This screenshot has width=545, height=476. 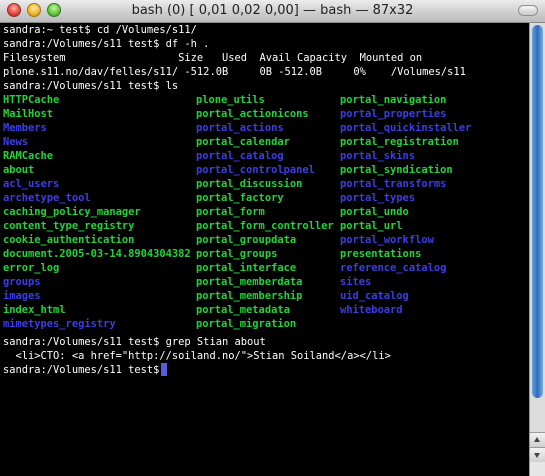 What do you see at coordinates (28, 156) in the screenshot?
I see `ls-entry: RAMCache` at bounding box center [28, 156].